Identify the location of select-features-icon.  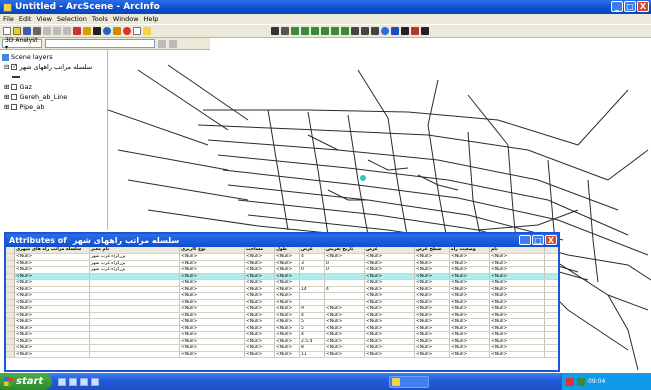
(395, 31).